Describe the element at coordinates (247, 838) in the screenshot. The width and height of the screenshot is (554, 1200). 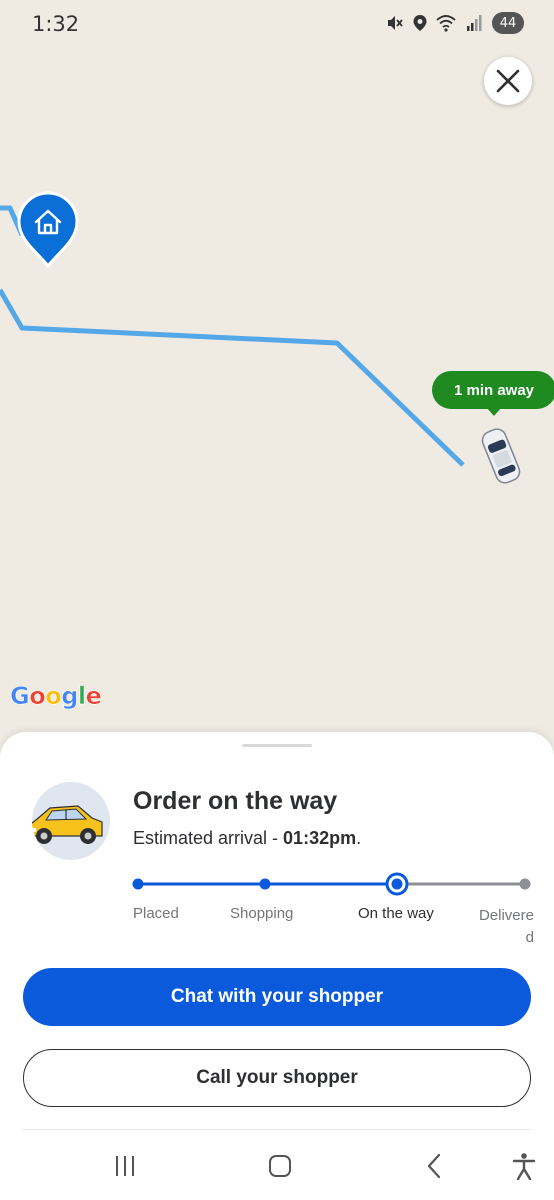
I see `estimated-arrival: Estimated arrival - 01:32pm.` at that location.